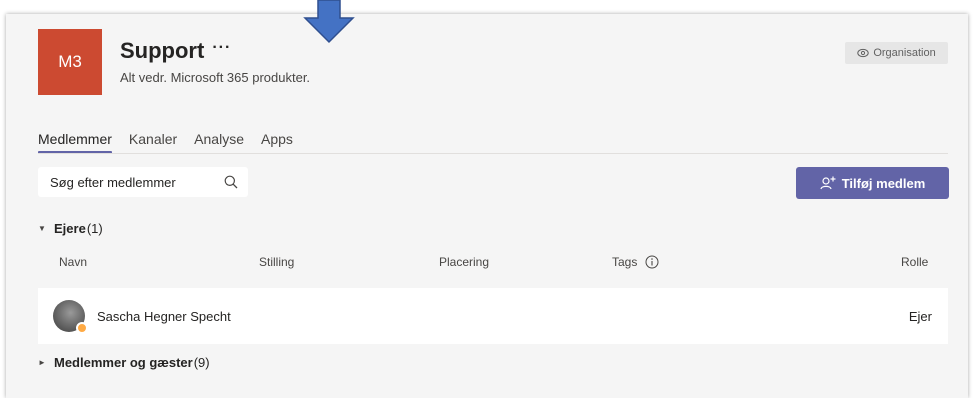  I want to click on add-person-icon, so click(828, 183).